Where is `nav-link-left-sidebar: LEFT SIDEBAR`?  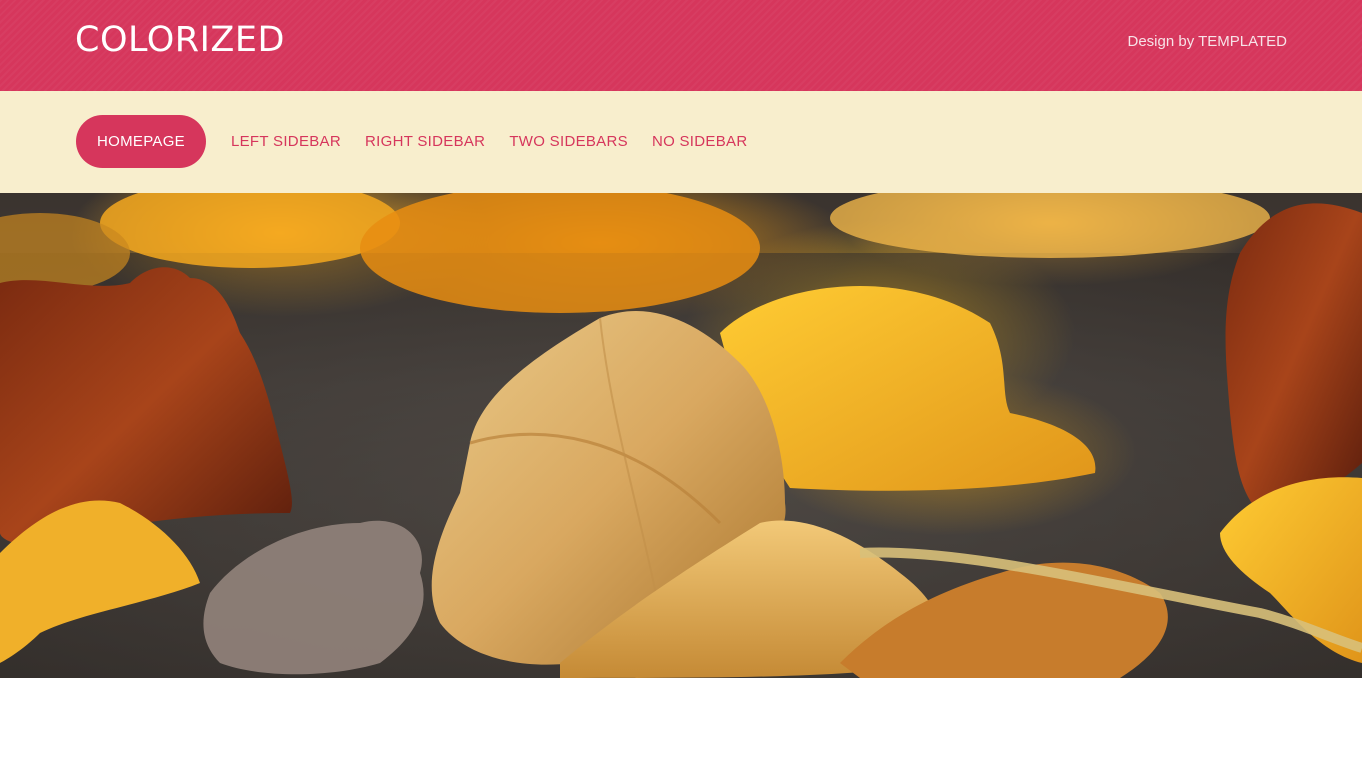
nav-link-left-sidebar: LEFT SIDEBAR is located at coordinates (286, 141).